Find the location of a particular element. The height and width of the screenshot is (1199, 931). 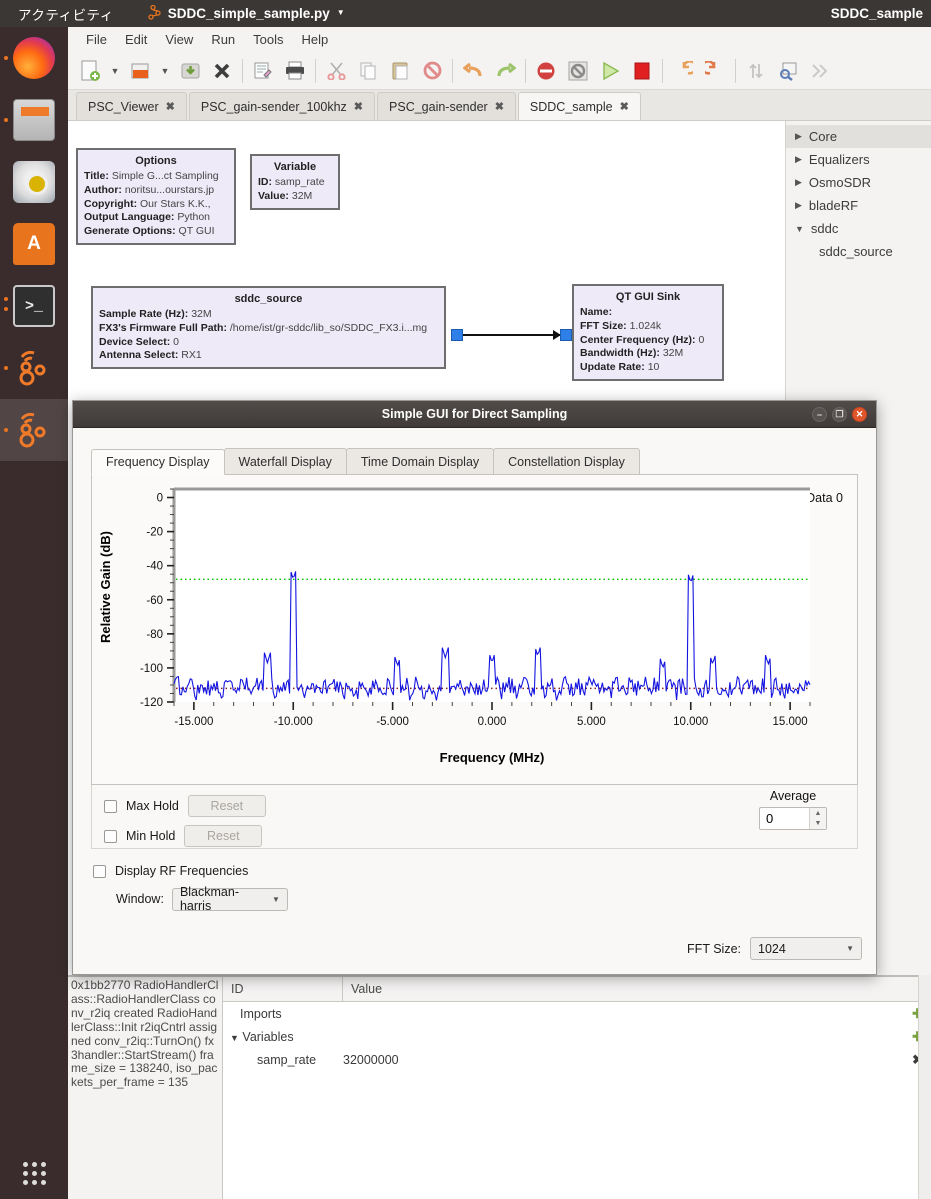

block-category-equalizers: ▶ Equalizers is located at coordinates (858, 159).